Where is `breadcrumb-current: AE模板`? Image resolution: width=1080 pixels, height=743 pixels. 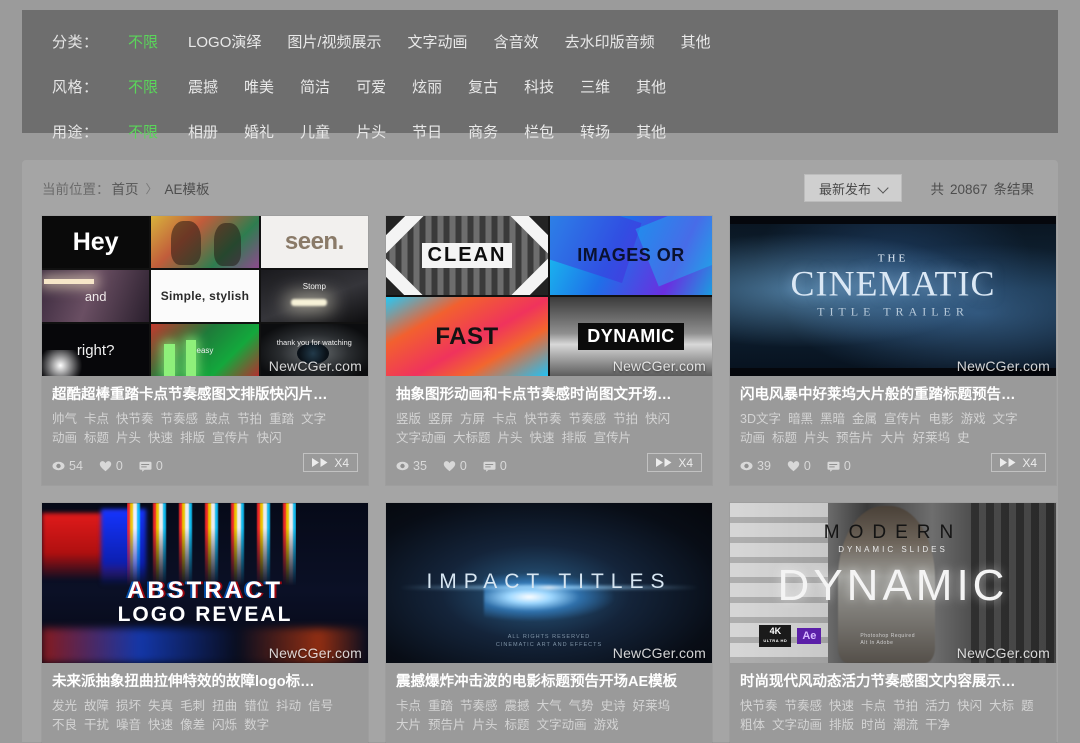
breadcrumb-current: AE模板 is located at coordinates (187, 188).